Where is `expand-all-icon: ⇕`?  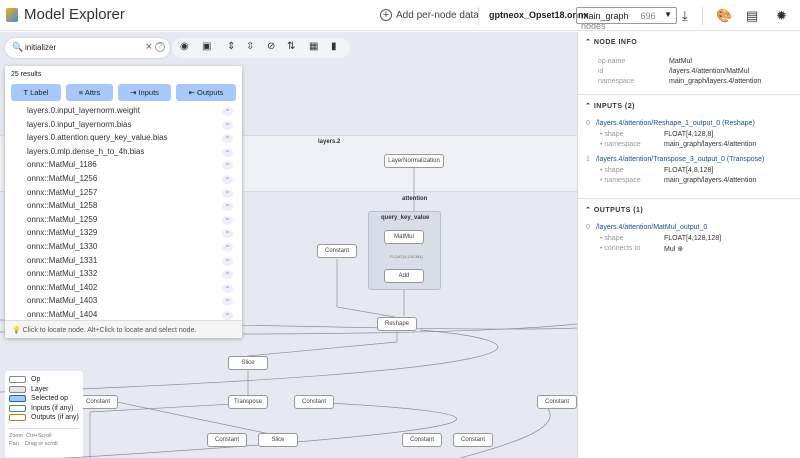
expand-all-icon: ⇕ is located at coordinates (231, 46).